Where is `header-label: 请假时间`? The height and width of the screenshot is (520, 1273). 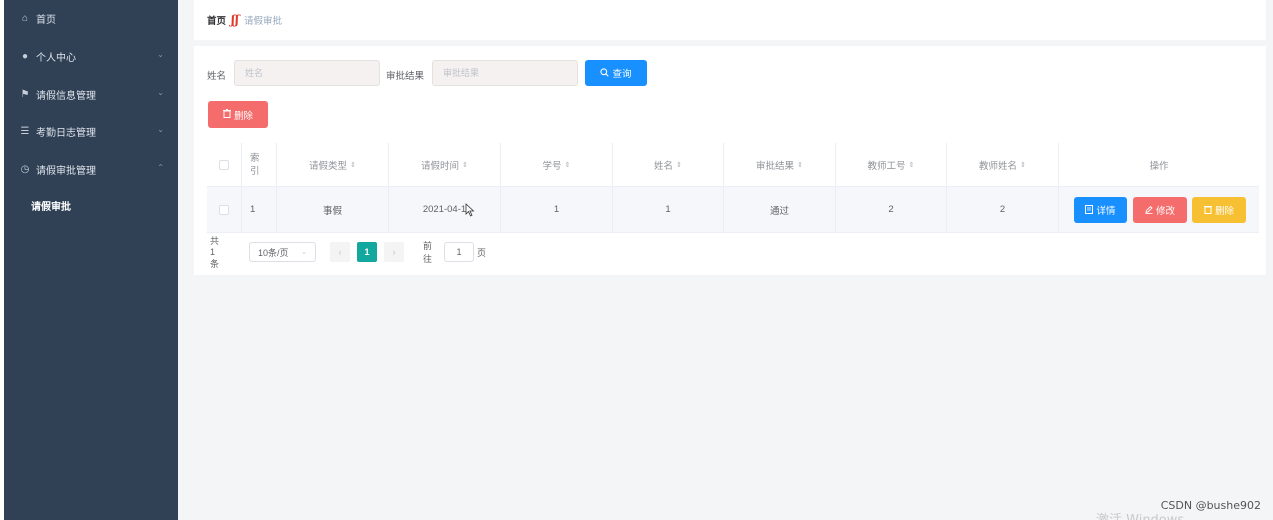 header-label: 请假时间 is located at coordinates (440, 166).